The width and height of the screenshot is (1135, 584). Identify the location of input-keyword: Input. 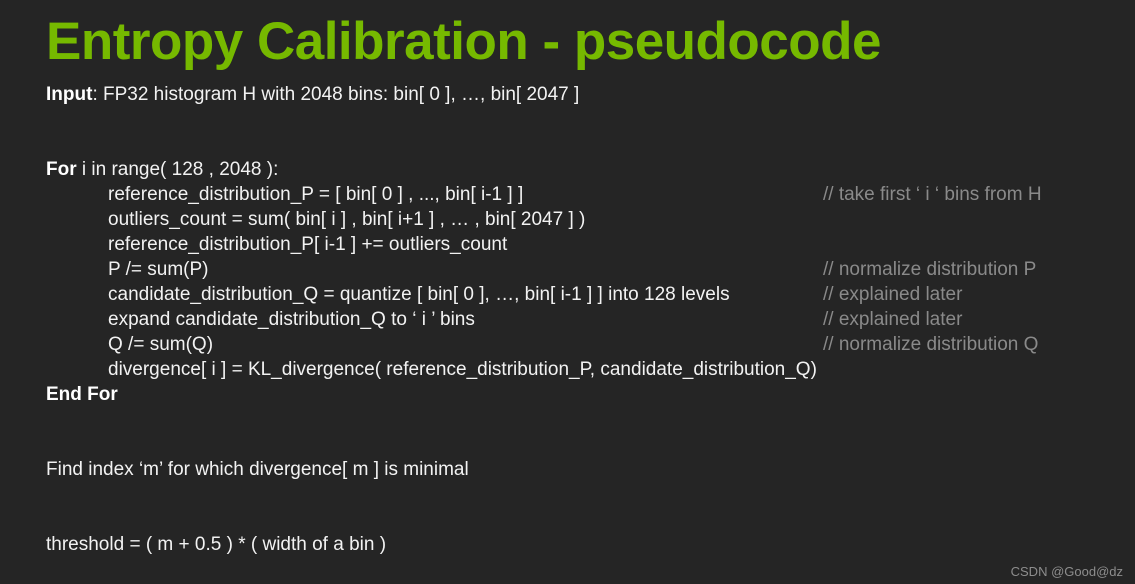
(69, 94).